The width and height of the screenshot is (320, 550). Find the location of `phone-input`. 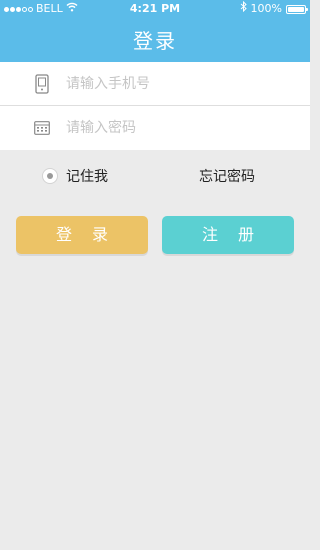

phone-input is located at coordinates (181, 83).